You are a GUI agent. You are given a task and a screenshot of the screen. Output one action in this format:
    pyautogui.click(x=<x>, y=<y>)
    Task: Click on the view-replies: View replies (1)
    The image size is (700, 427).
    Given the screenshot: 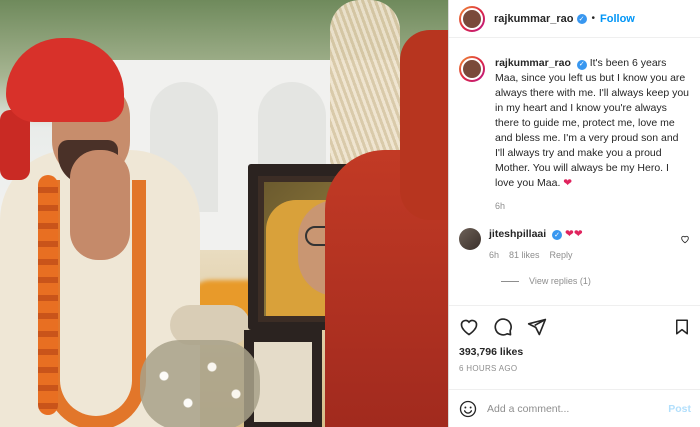 What is the action you would take?
    pyautogui.click(x=600, y=281)
    